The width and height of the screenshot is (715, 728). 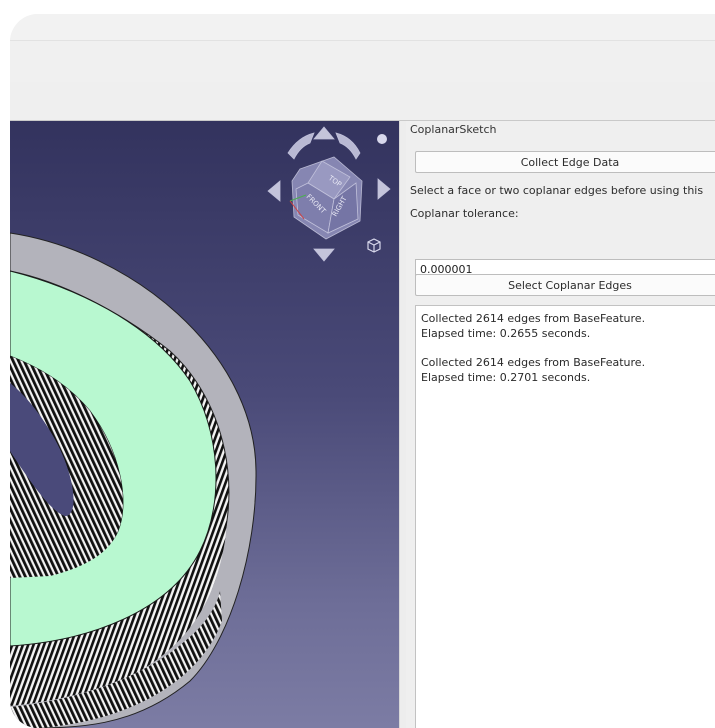 I want to click on orbit-cw-icon, so click(x=348, y=146).